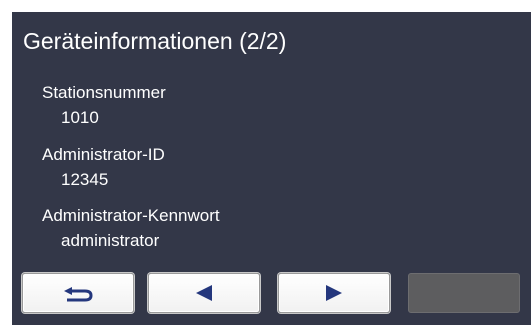  What do you see at coordinates (464, 293) in the screenshot?
I see `blank-function-button` at bounding box center [464, 293].